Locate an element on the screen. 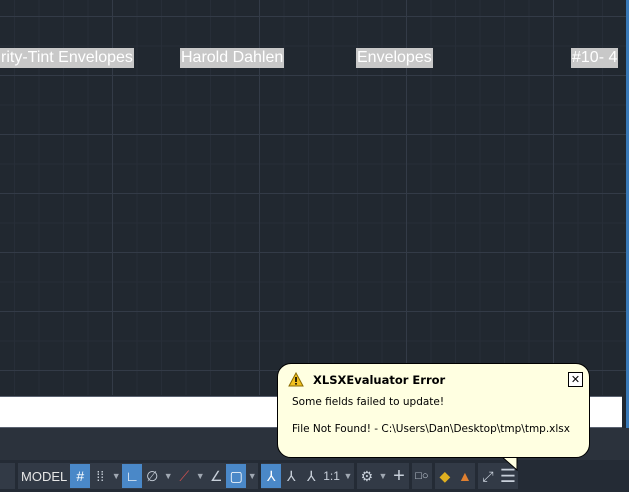  status-group-model: MODEL # ⁞⁞ ▼ ∟ ∅ ▼ ⟋ ▼ ∠ ▢ ▼ is located at coordinates (138, 476).